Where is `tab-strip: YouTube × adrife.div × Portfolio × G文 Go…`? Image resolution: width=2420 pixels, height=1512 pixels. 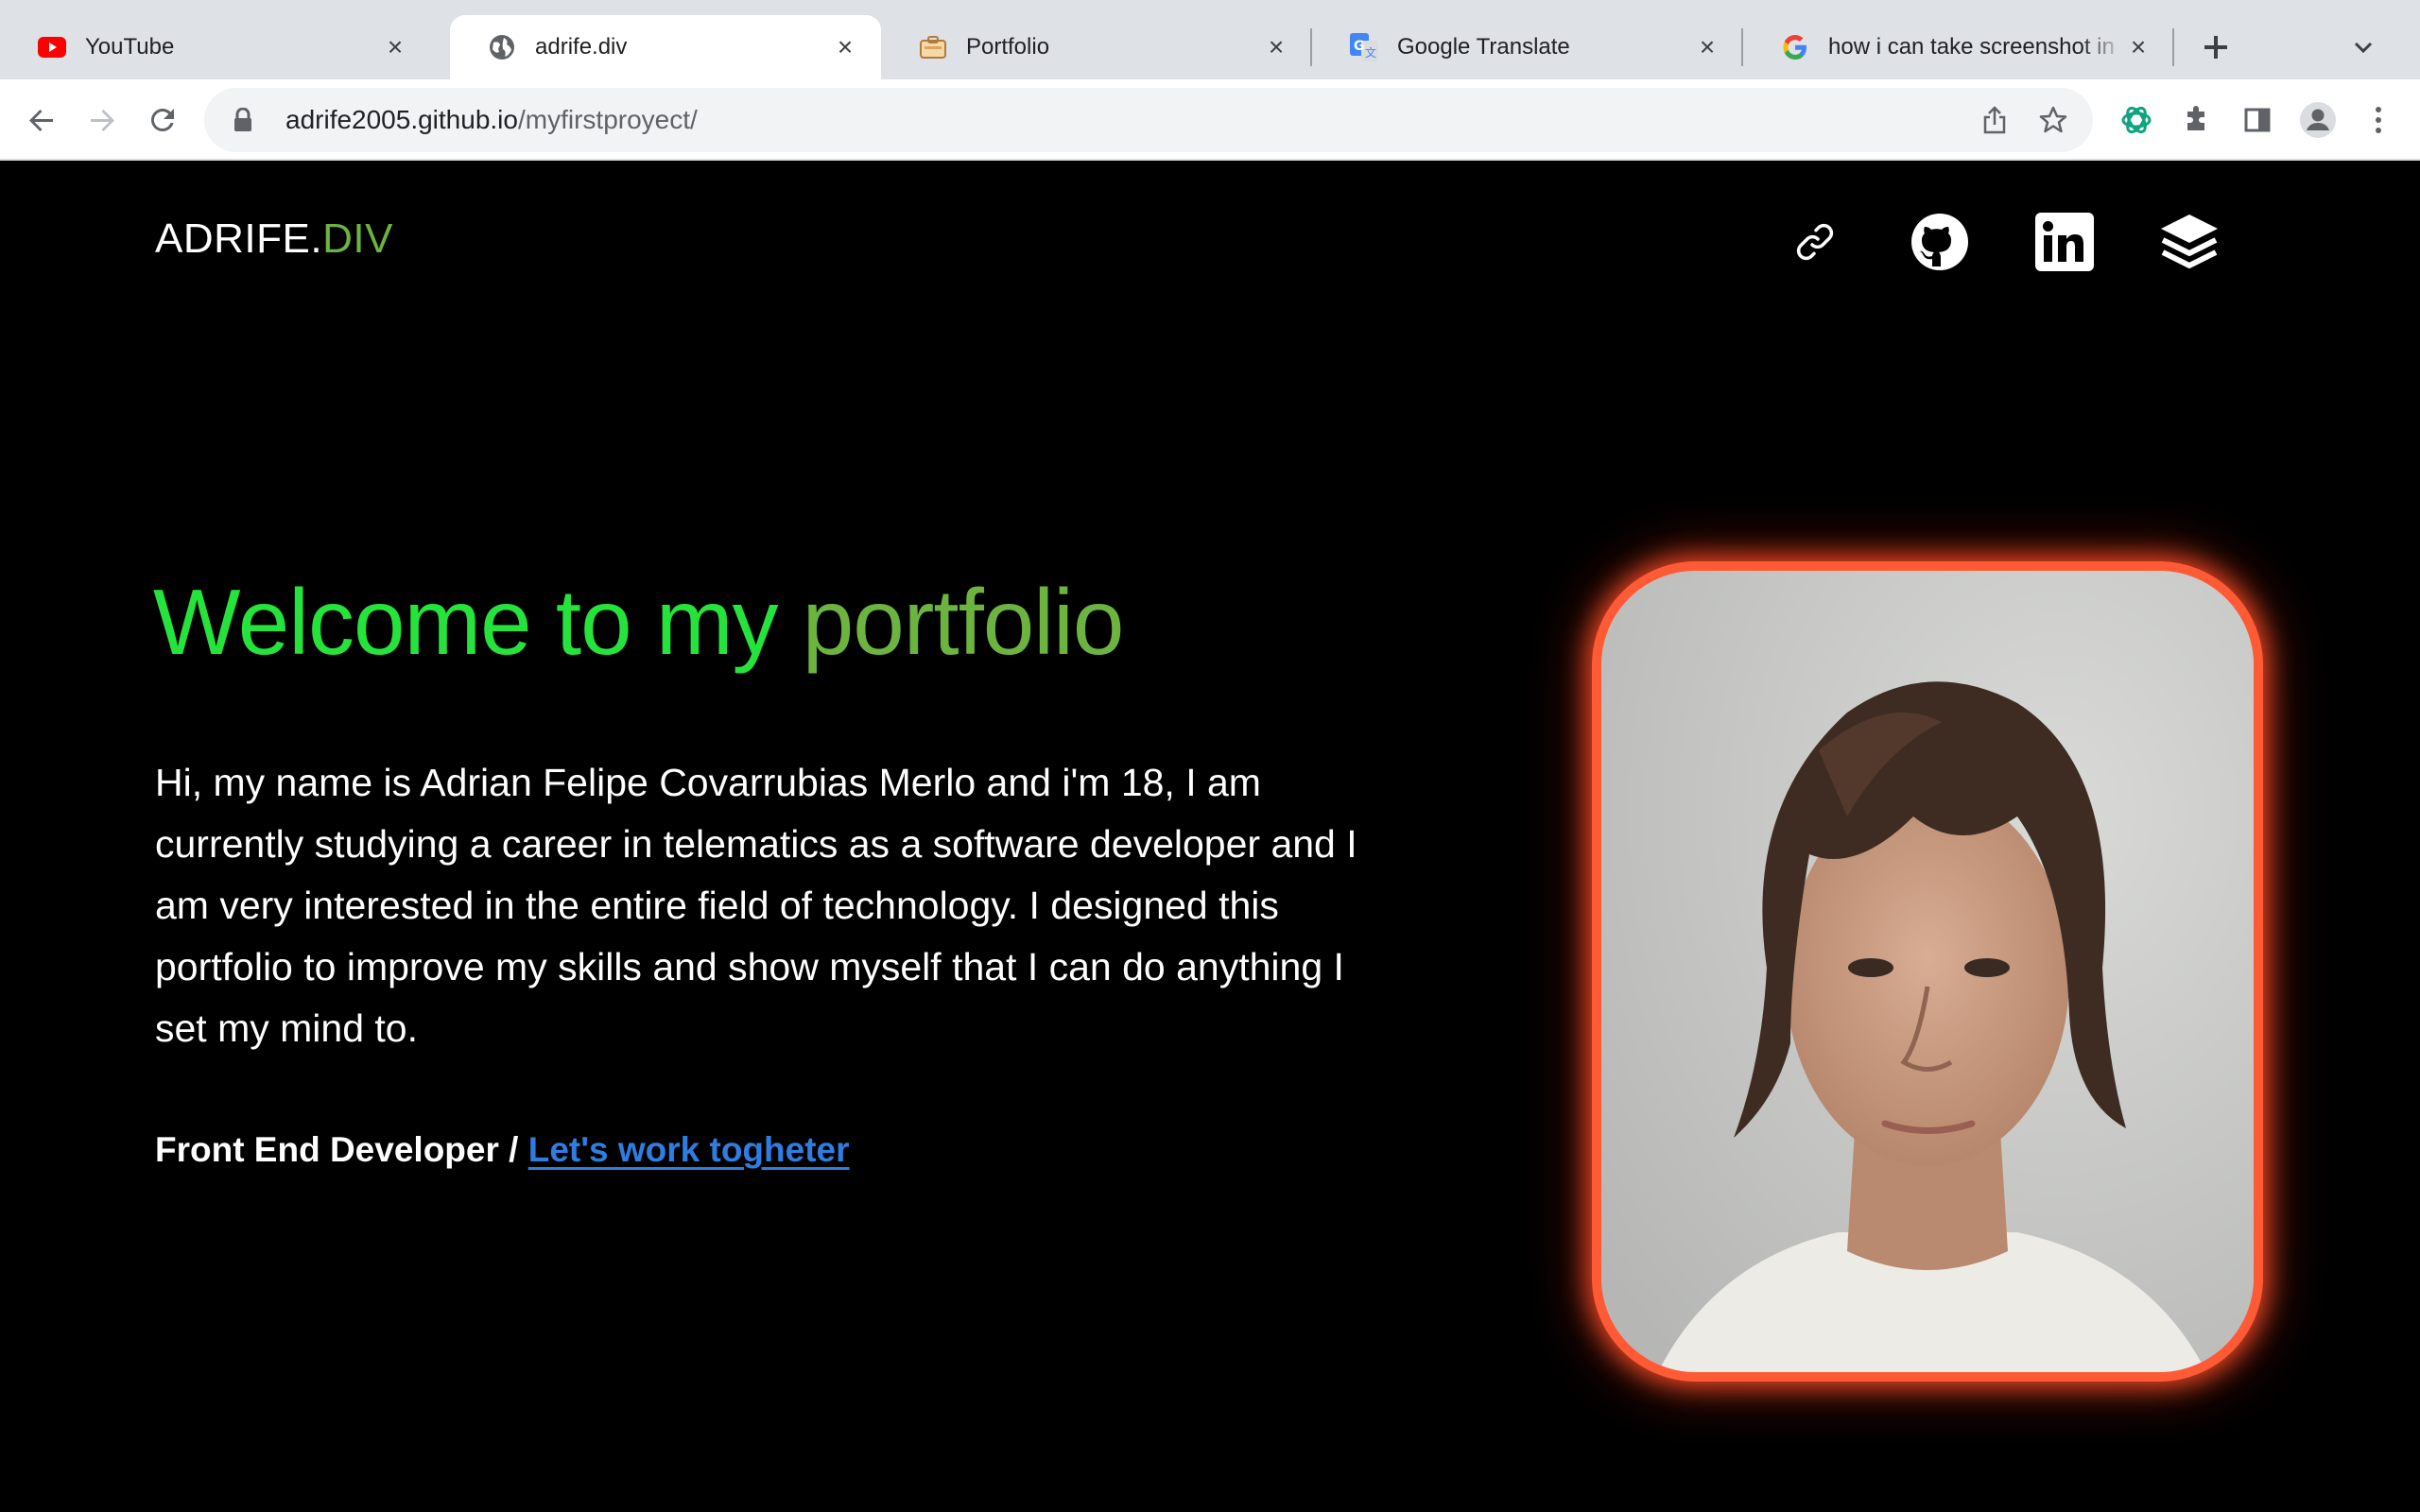 tab-strip: YouTube × adrife.div × Portfolio × G文 Go… is located at coordinates (1210, 39).